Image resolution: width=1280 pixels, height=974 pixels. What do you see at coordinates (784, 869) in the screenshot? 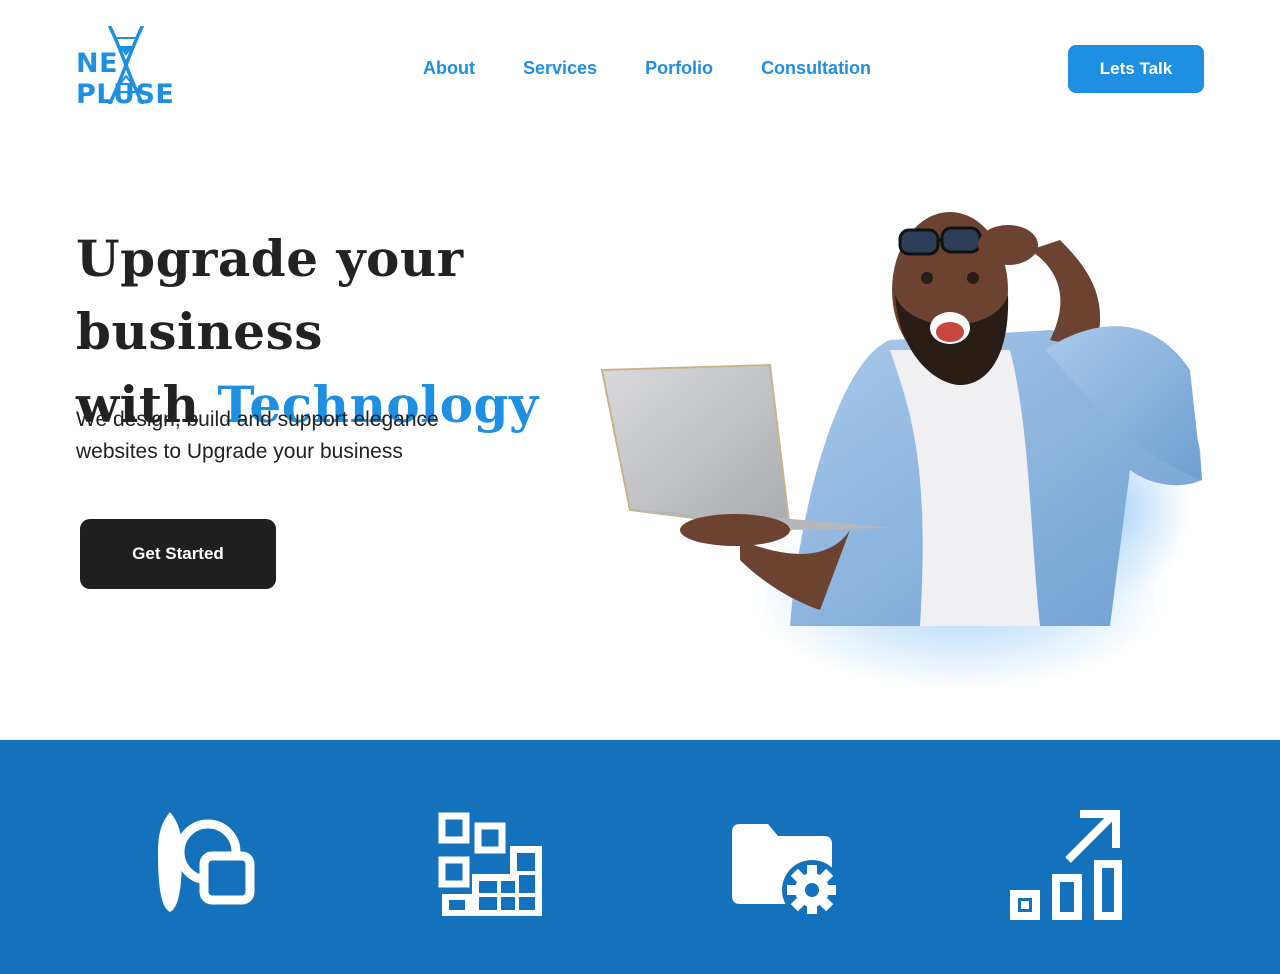
I see `folder-settings-icon` at bounding box center [784, 869].